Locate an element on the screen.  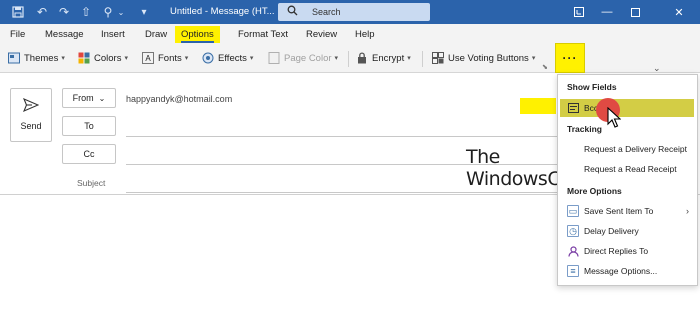
close-icon: ✕ is located at coordinates (679, 12).